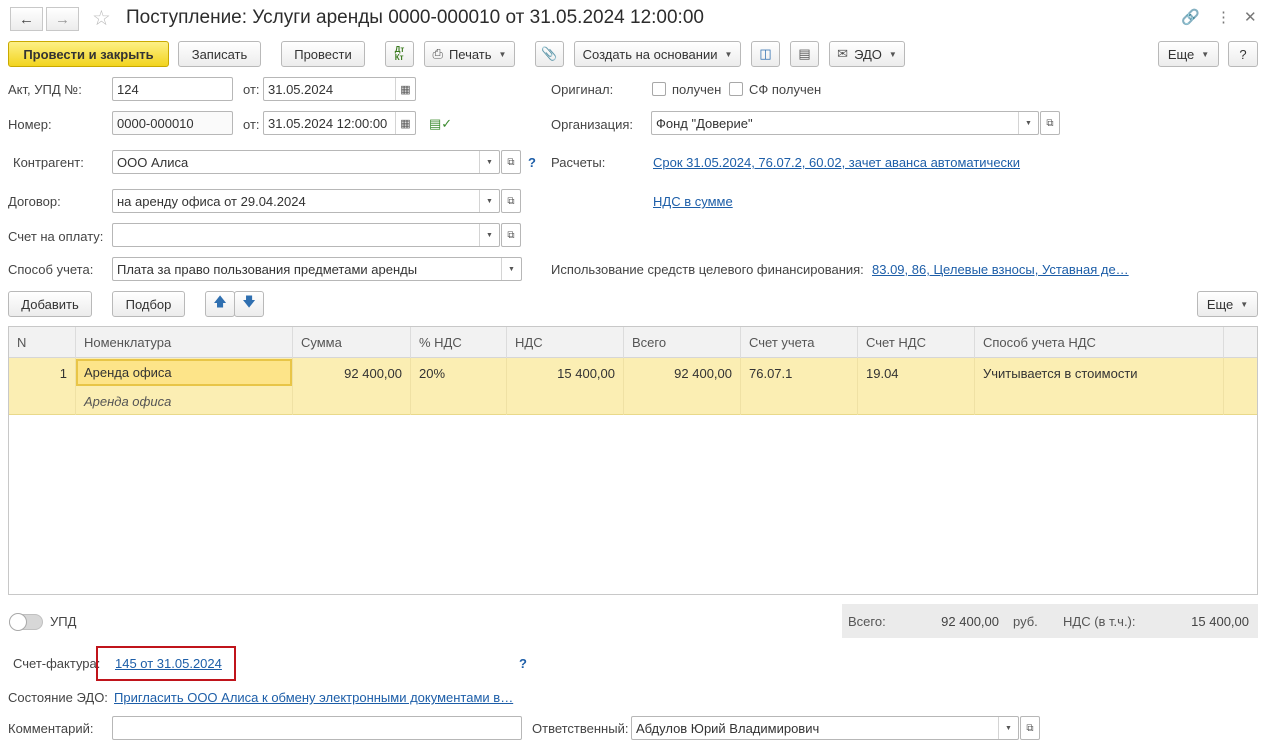  What do you see at coordinates (1227, 304) in the screenshot?
I see `table-more-button: Еще ▼` at bounding box center [1227, 304].